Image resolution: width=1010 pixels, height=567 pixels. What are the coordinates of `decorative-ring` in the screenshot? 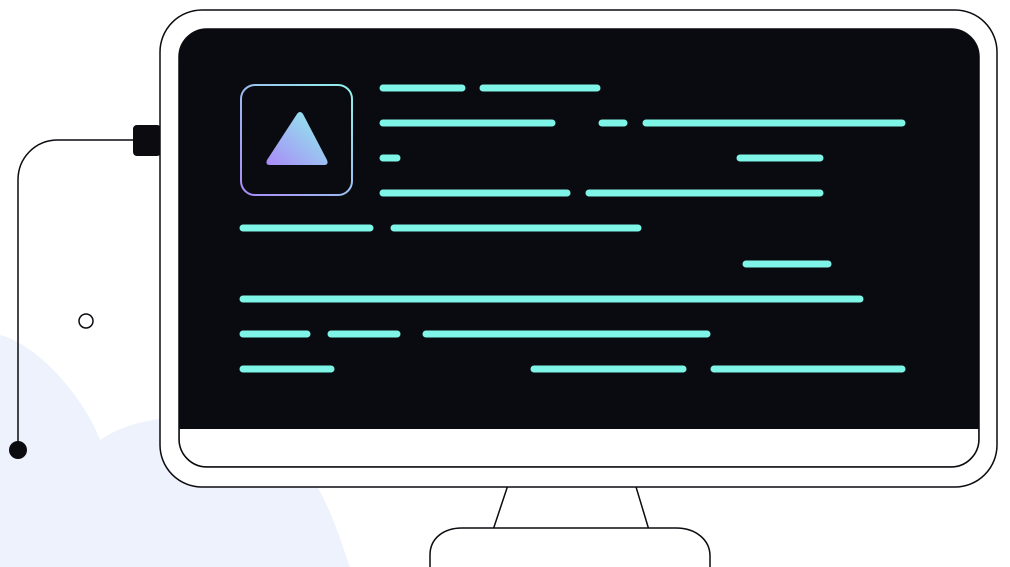 It's located at (86, 321).